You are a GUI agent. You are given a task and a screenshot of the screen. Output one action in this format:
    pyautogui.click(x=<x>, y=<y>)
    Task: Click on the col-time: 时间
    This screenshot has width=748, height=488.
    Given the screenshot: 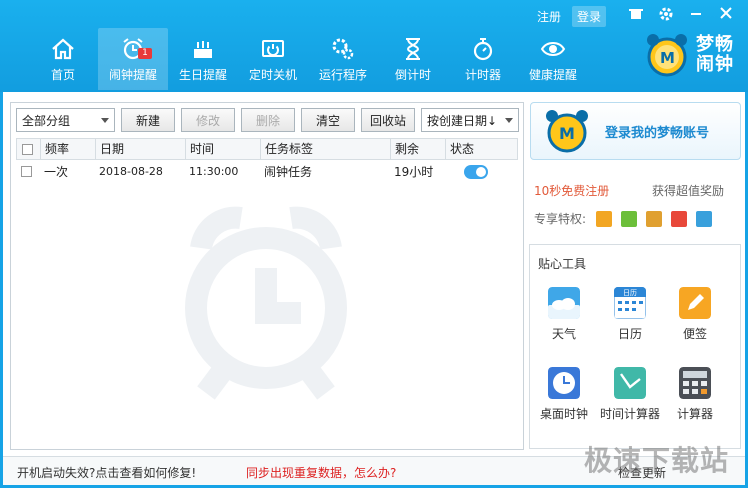 What is the action you would take?
    pyautogui.click(x=223, y=149)
    